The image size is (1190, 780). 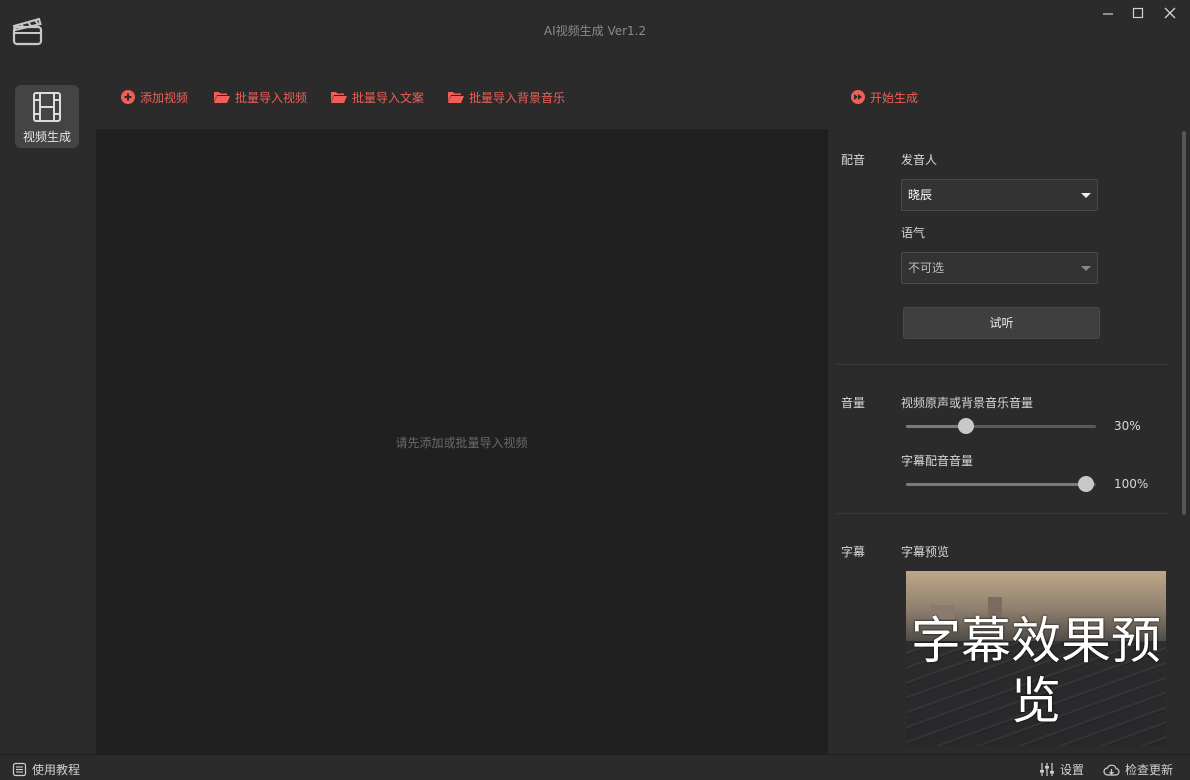 I want to click on cloud-download-icon, so click(x=1111, y=770).